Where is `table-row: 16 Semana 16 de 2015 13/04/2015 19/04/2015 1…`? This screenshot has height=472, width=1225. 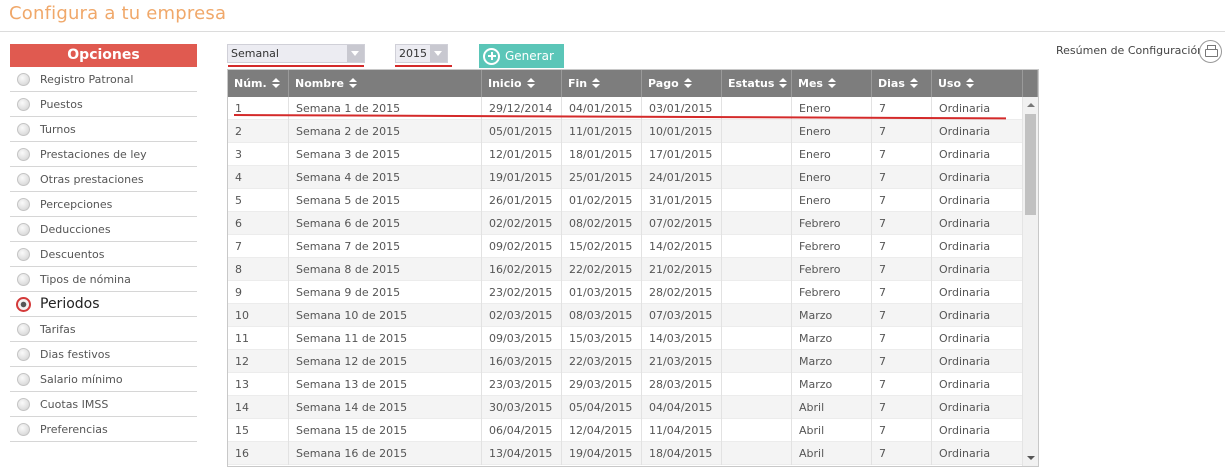 table-row: 16 Semana 16 de 2015 13/04/2015 19/04/2015 1… is located at coordinates (625, 453).